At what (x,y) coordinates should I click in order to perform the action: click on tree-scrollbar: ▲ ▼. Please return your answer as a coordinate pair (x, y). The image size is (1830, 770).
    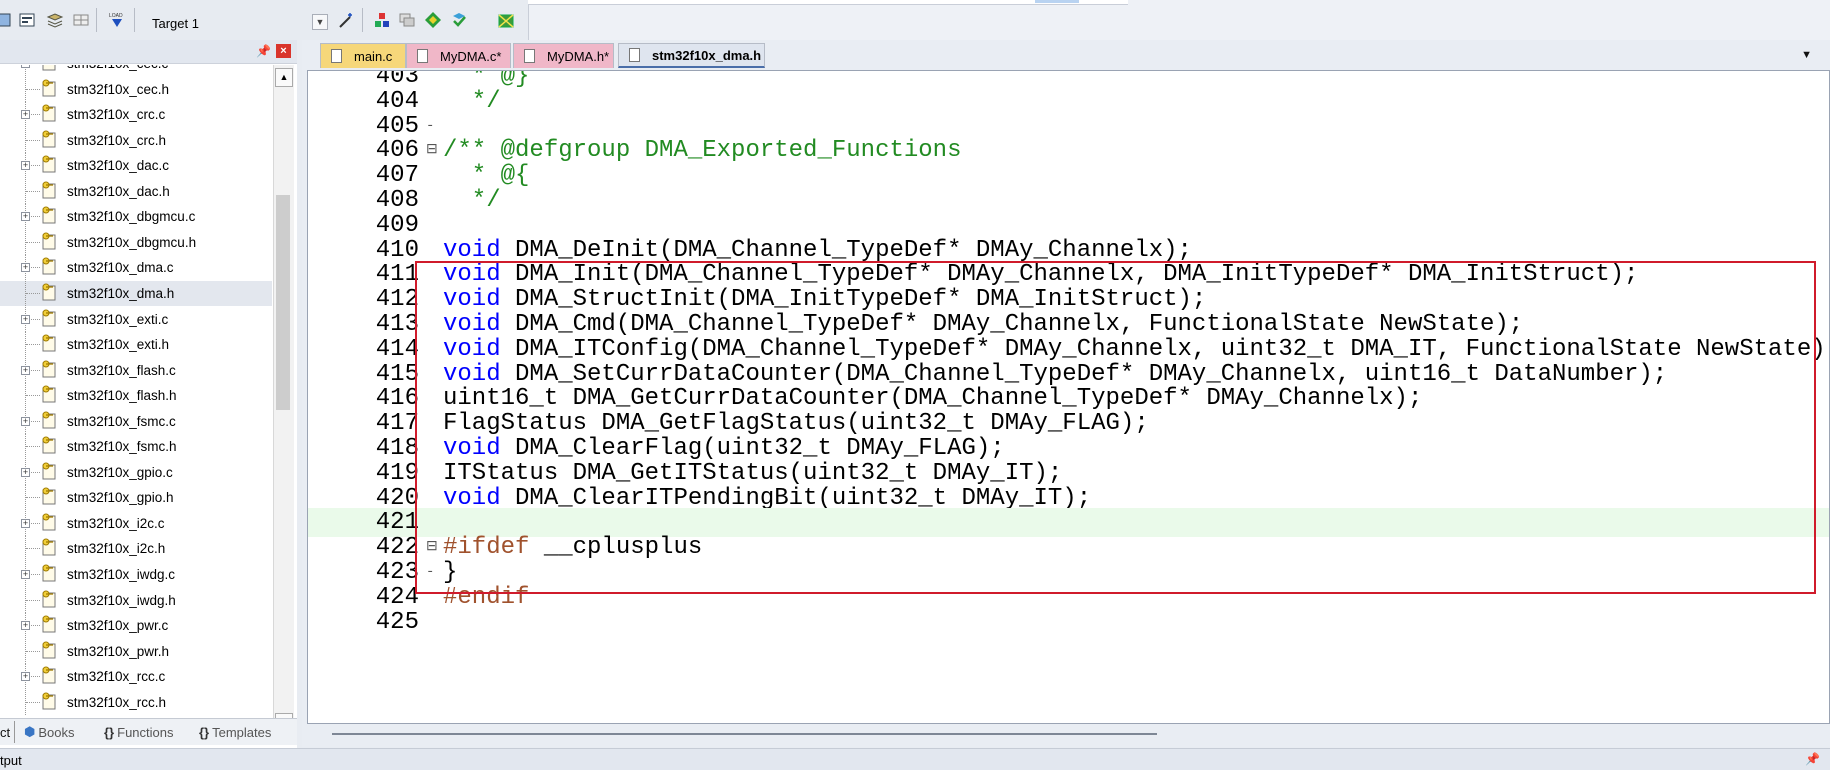
    Looking at the image, I should click on (283, 400).